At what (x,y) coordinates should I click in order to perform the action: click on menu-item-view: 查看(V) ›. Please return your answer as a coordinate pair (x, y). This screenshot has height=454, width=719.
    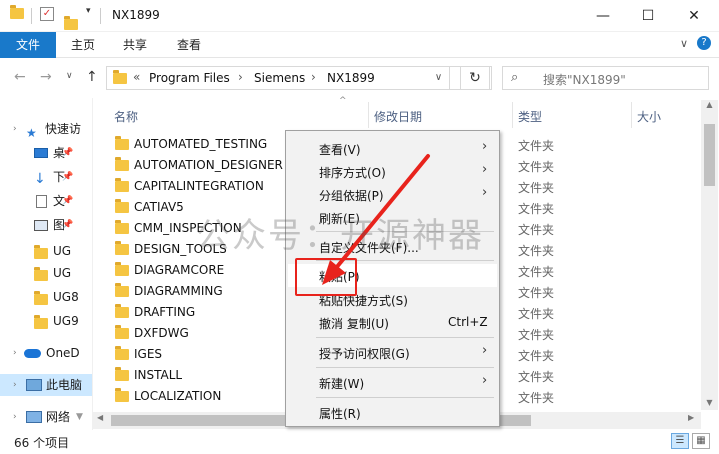
    Looking at the image, I should click on (392, 148).